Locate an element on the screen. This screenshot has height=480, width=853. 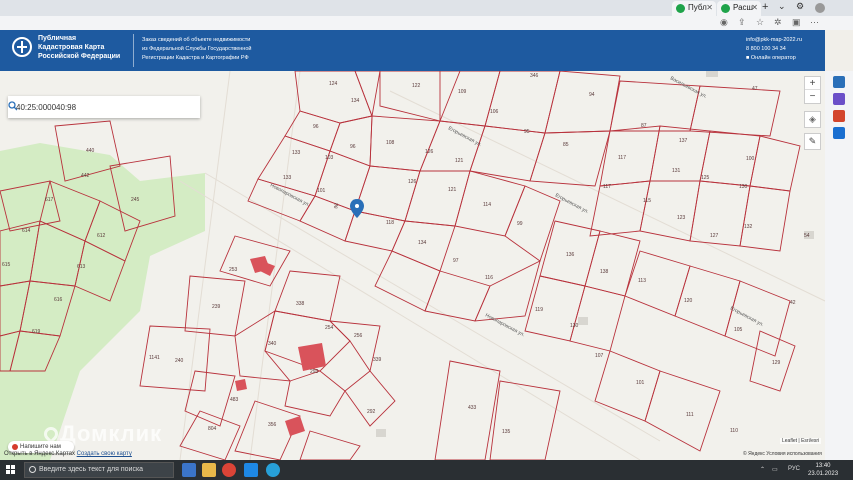
zoom-out-button: − is located at coordinates (812, 96).